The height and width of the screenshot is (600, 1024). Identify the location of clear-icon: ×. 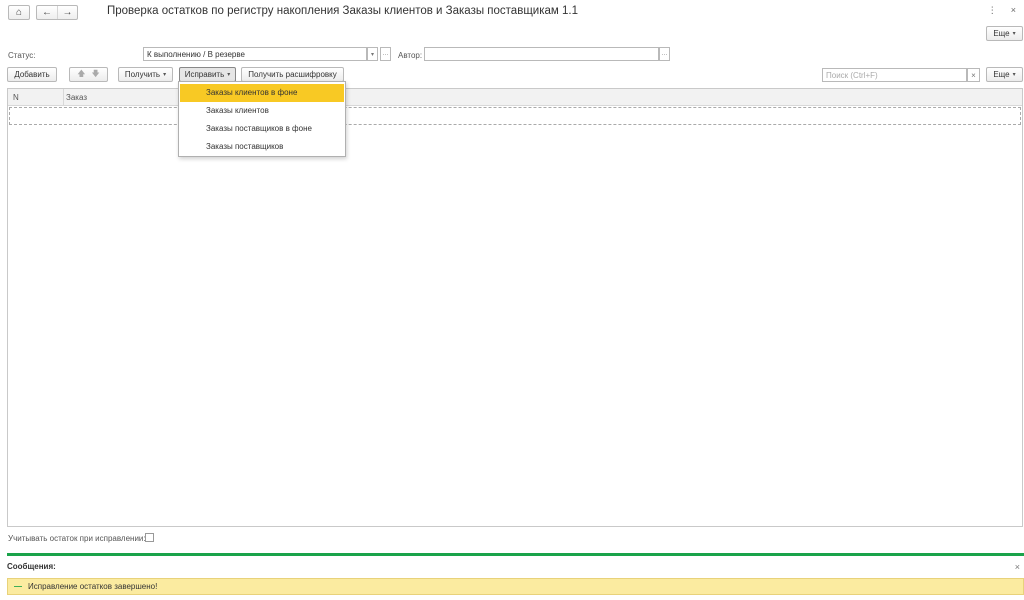
(973, 75).